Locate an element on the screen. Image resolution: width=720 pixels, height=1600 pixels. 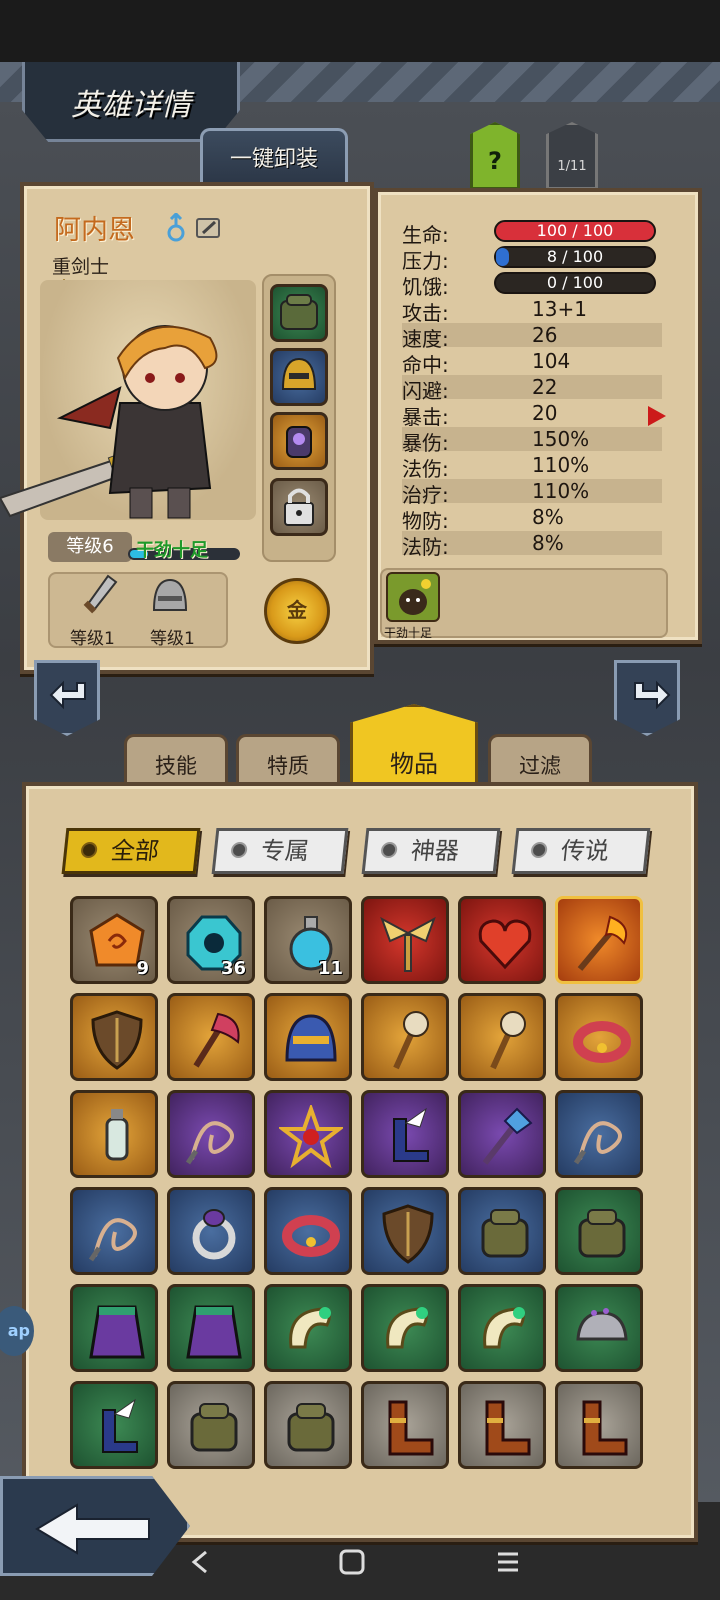
stress-value: 8 / 100 is located at coordinates (575, 256).